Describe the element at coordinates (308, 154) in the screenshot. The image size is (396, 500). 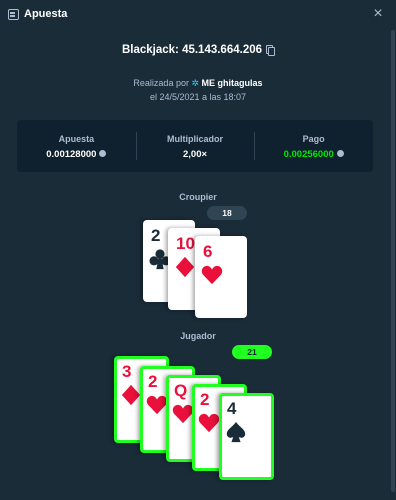
I see `payout-value: 0.00256000` at that location.